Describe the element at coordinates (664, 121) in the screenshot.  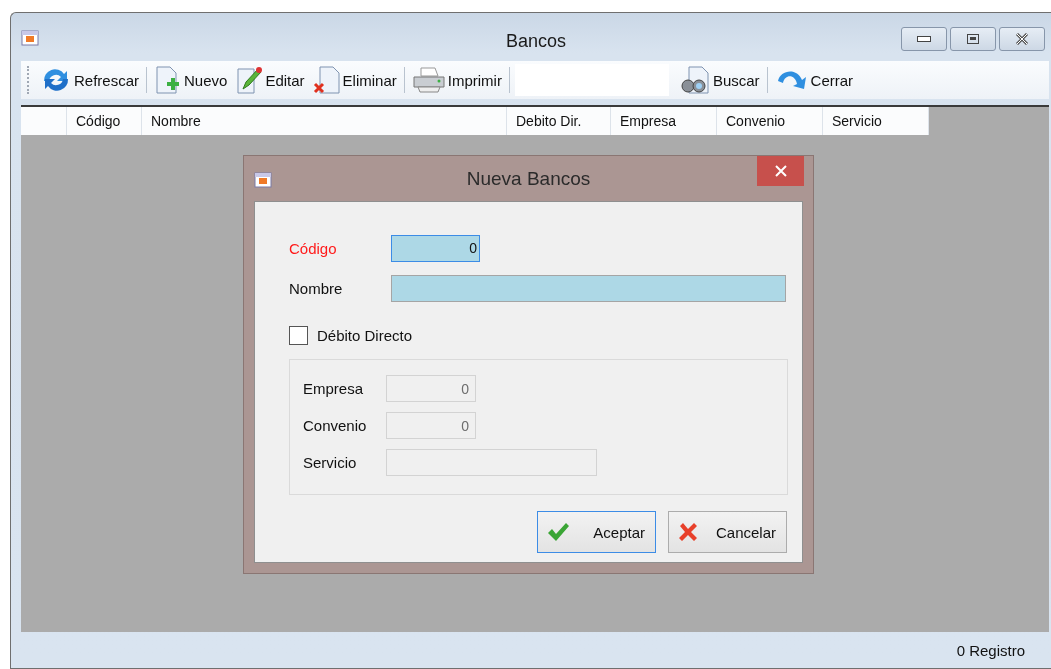
I see `column-header: Empresa` at that location.